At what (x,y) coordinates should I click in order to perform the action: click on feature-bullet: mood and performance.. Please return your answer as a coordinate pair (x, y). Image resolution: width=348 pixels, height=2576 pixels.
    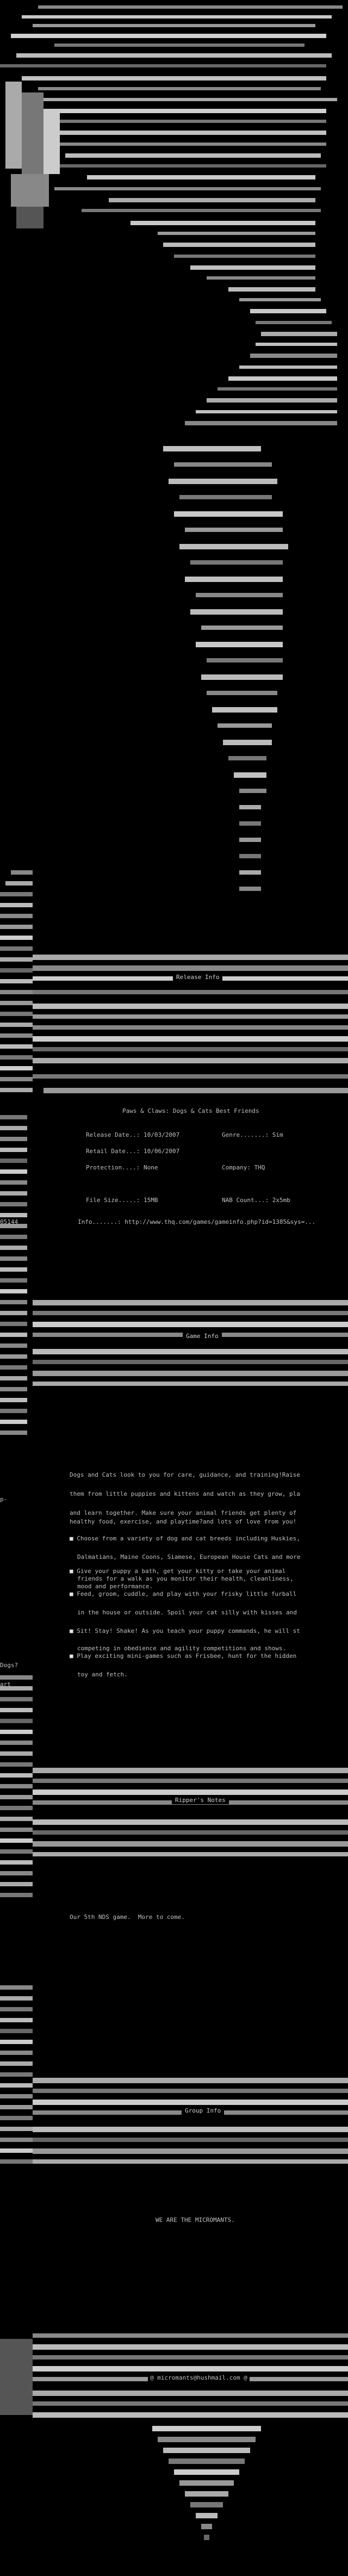
    Looking at the image, I should click on (115, 1586).